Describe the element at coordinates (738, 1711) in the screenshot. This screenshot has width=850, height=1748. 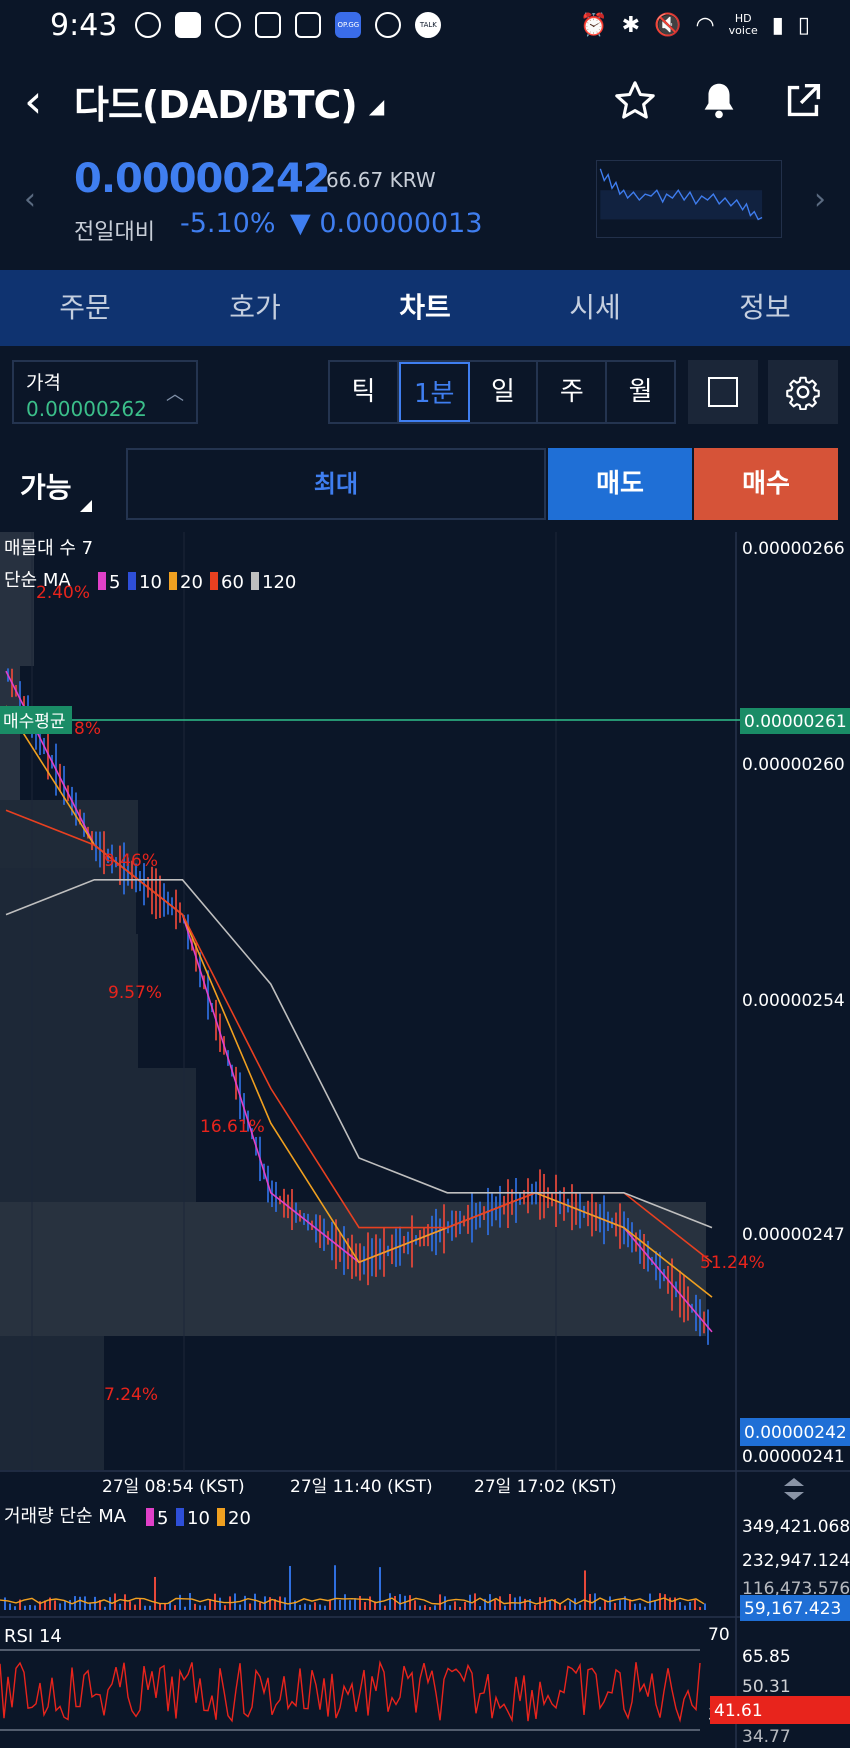
I see `rsi-current: 41.61` at that location.